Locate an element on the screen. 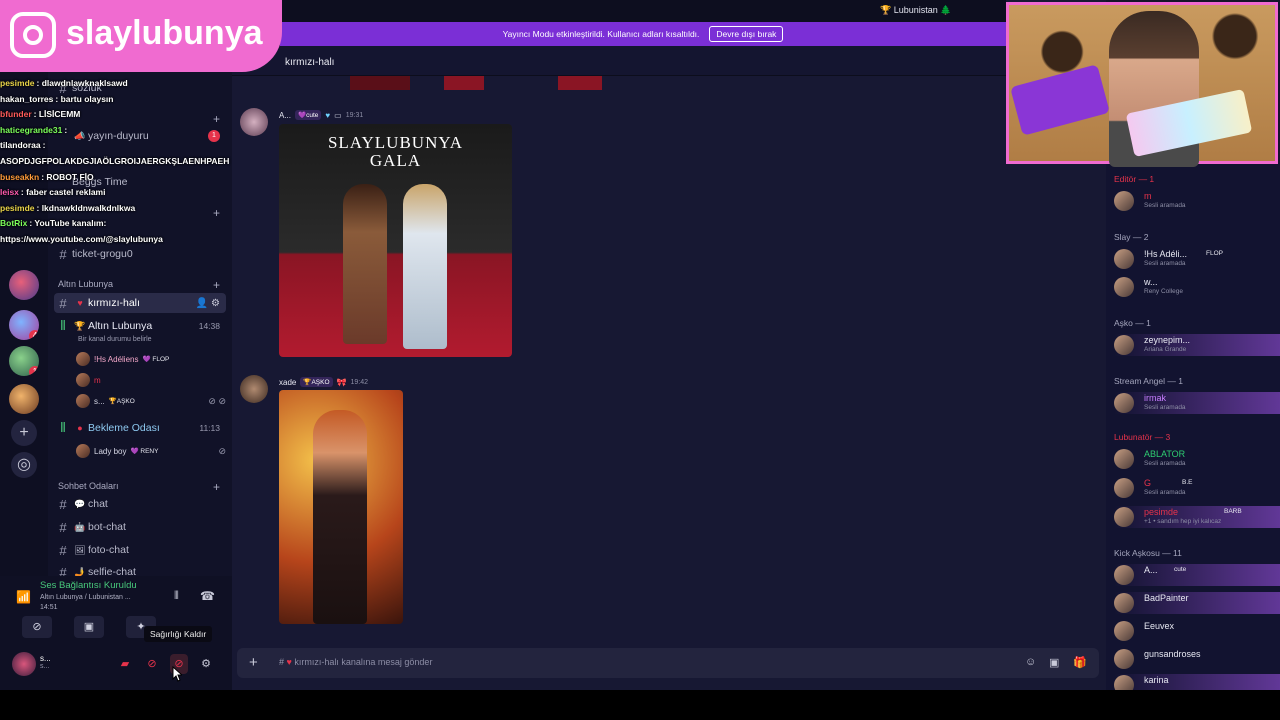 Image resolution: width=1280 pixels, height=720 pixels. chat-username: hakan_torres is located at coordinates (27, 98).